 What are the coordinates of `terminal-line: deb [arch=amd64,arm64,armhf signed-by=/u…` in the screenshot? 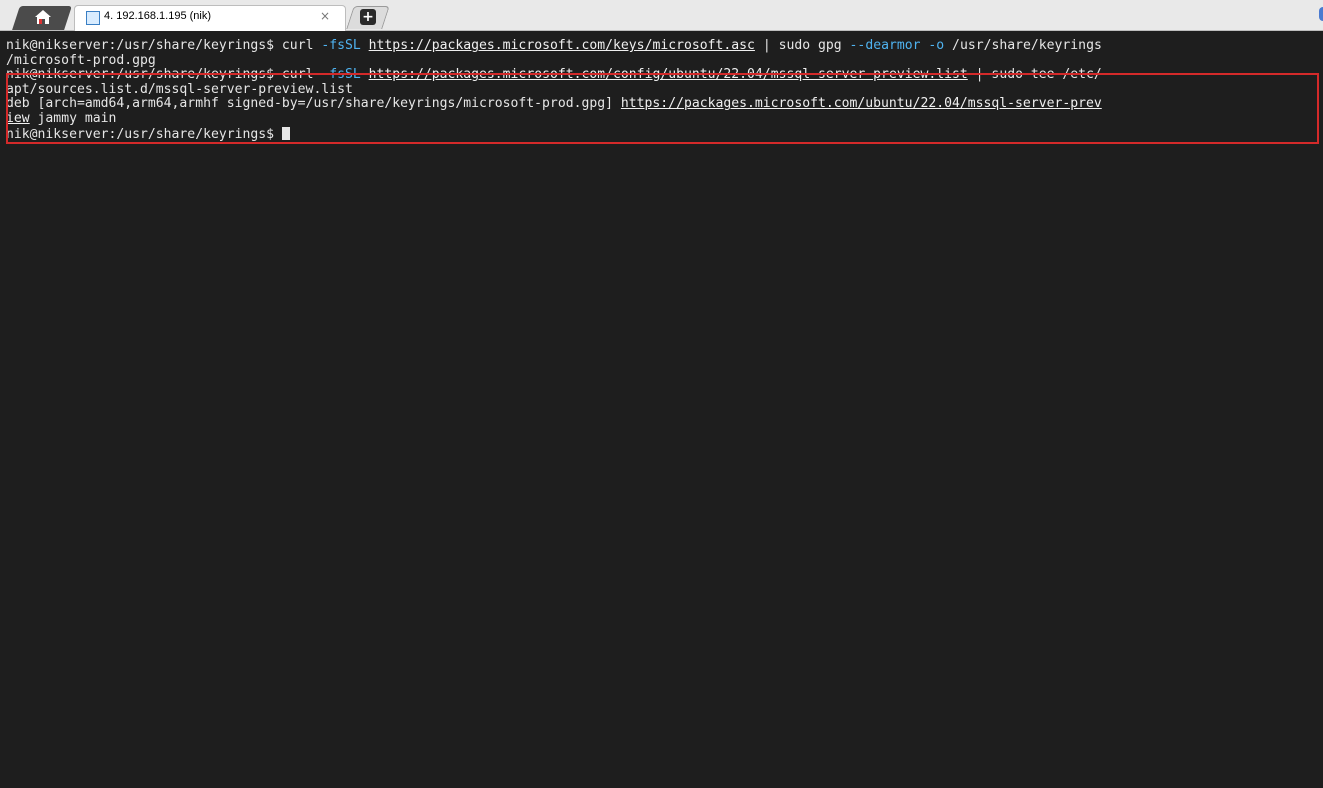 It's located at (661, 104).